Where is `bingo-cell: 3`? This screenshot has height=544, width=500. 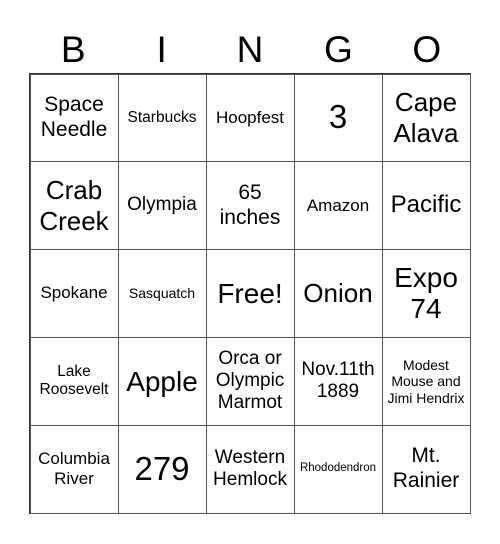 bingo-cell: 3 is located at coordinates (338, 118).